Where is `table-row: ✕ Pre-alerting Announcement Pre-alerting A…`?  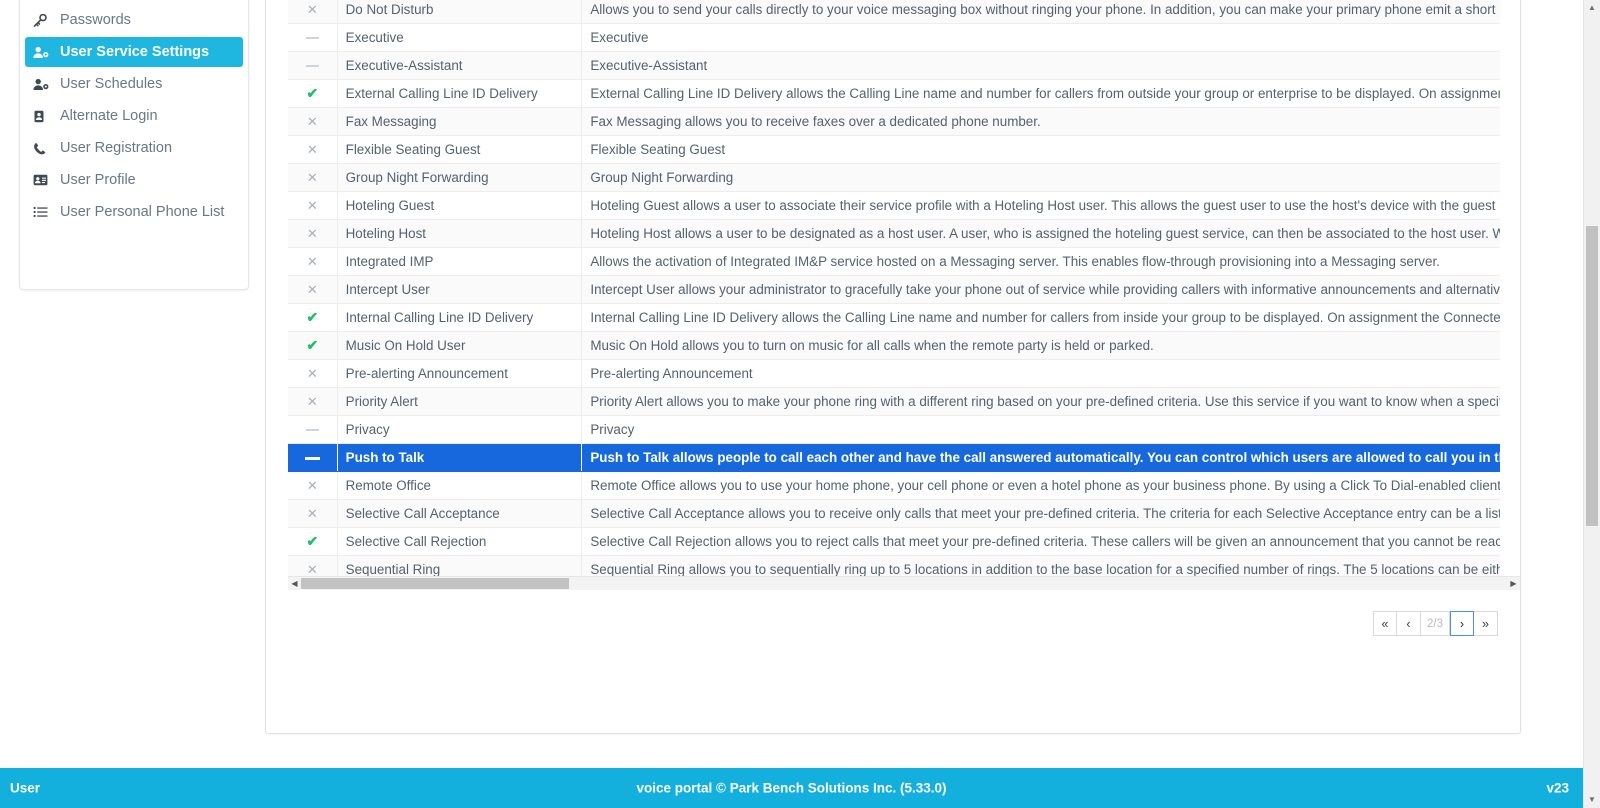 table-row: ✕ Pre-alerting Announcement Pre-alerting A… is located at coordinates (894, 373).